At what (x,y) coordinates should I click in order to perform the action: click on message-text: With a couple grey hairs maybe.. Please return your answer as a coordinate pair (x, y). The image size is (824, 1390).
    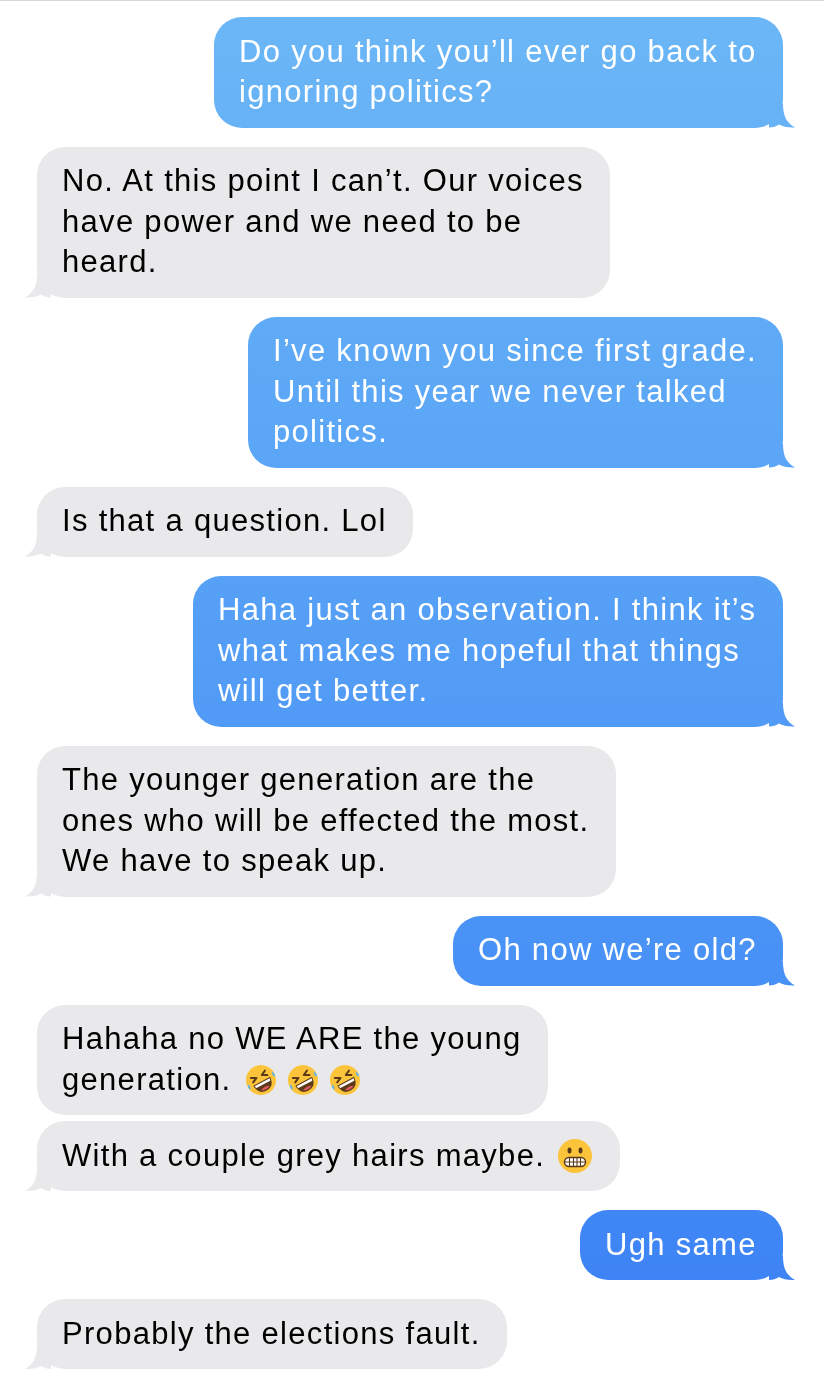
    Looking at the image, I should click on (304, 1155).